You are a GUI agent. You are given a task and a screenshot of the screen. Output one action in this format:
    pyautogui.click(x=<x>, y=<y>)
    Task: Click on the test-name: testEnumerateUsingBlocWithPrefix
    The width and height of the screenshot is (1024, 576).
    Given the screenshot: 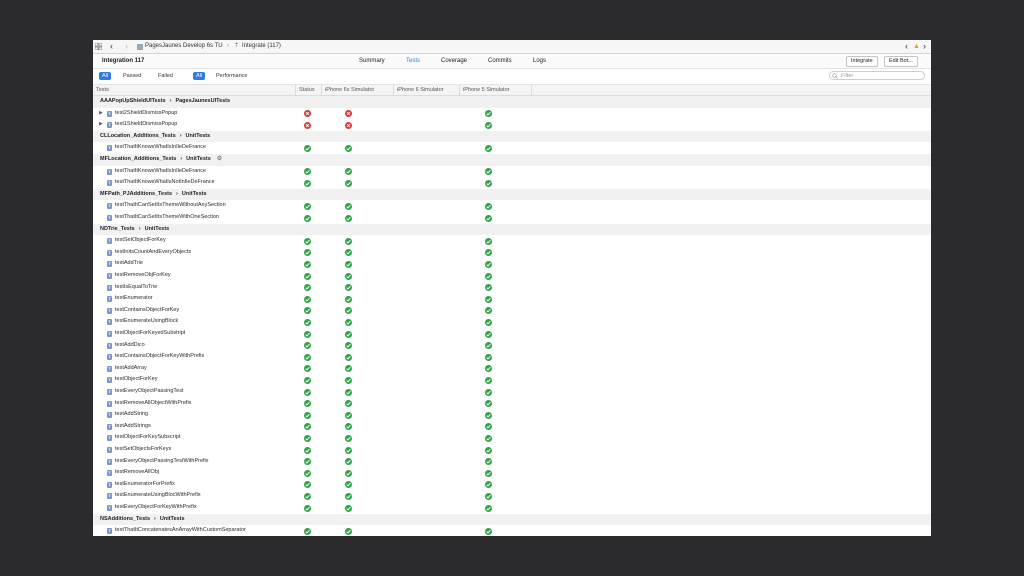 What is the action you would take?
    pyautogui.click(x=158, y=495)
    